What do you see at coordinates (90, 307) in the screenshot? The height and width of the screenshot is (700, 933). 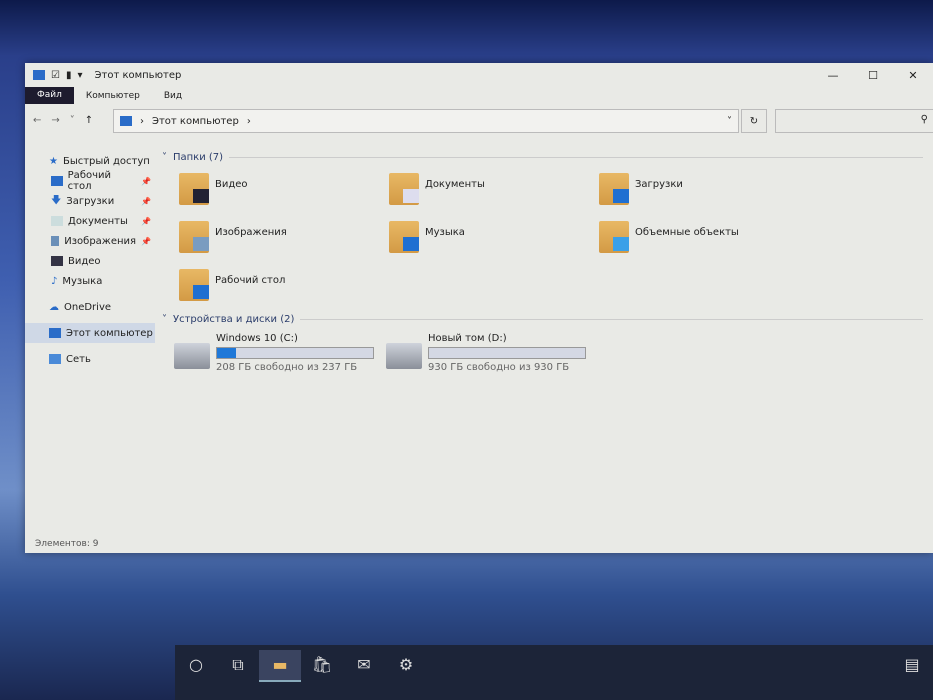 I see `sidebar-item-onedrive: ☁ OneDrive` at bounding box center [90, 307].